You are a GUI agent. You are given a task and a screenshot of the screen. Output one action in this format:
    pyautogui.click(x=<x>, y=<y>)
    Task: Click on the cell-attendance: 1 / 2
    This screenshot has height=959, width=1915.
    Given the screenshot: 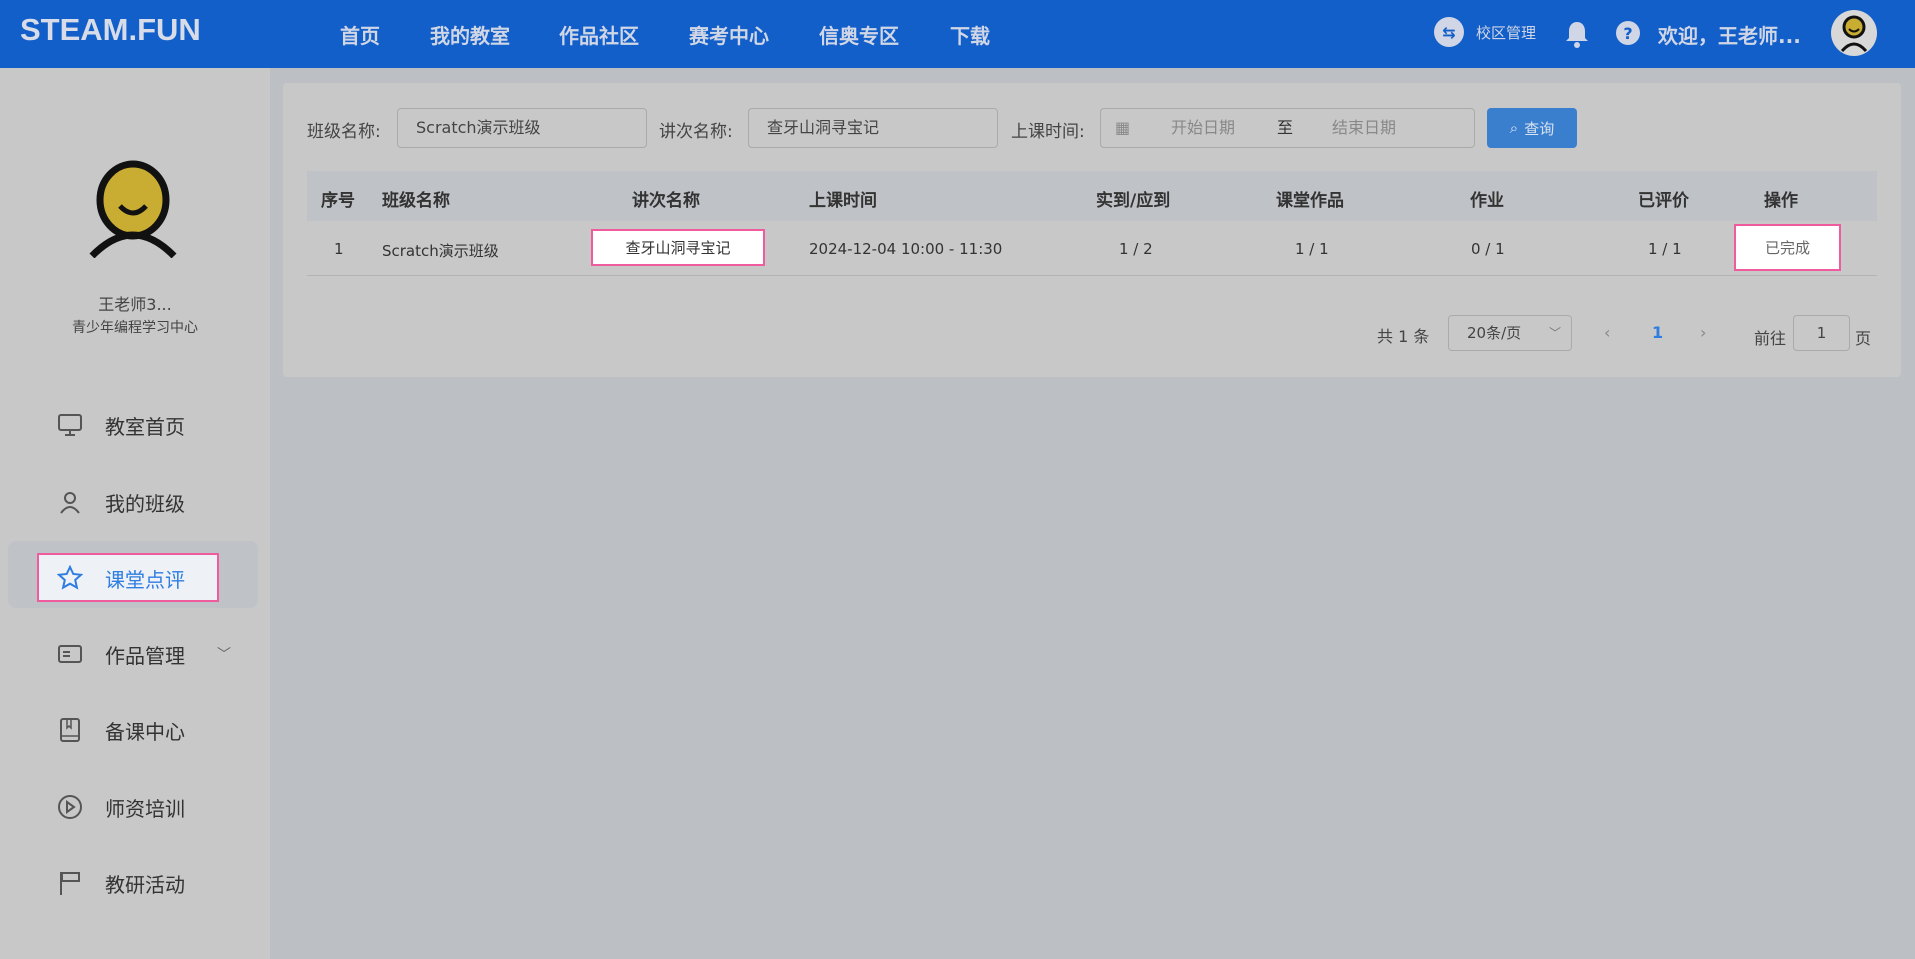 What is the action you would take?
    pyautogui.click(x=1136, y=249)
    